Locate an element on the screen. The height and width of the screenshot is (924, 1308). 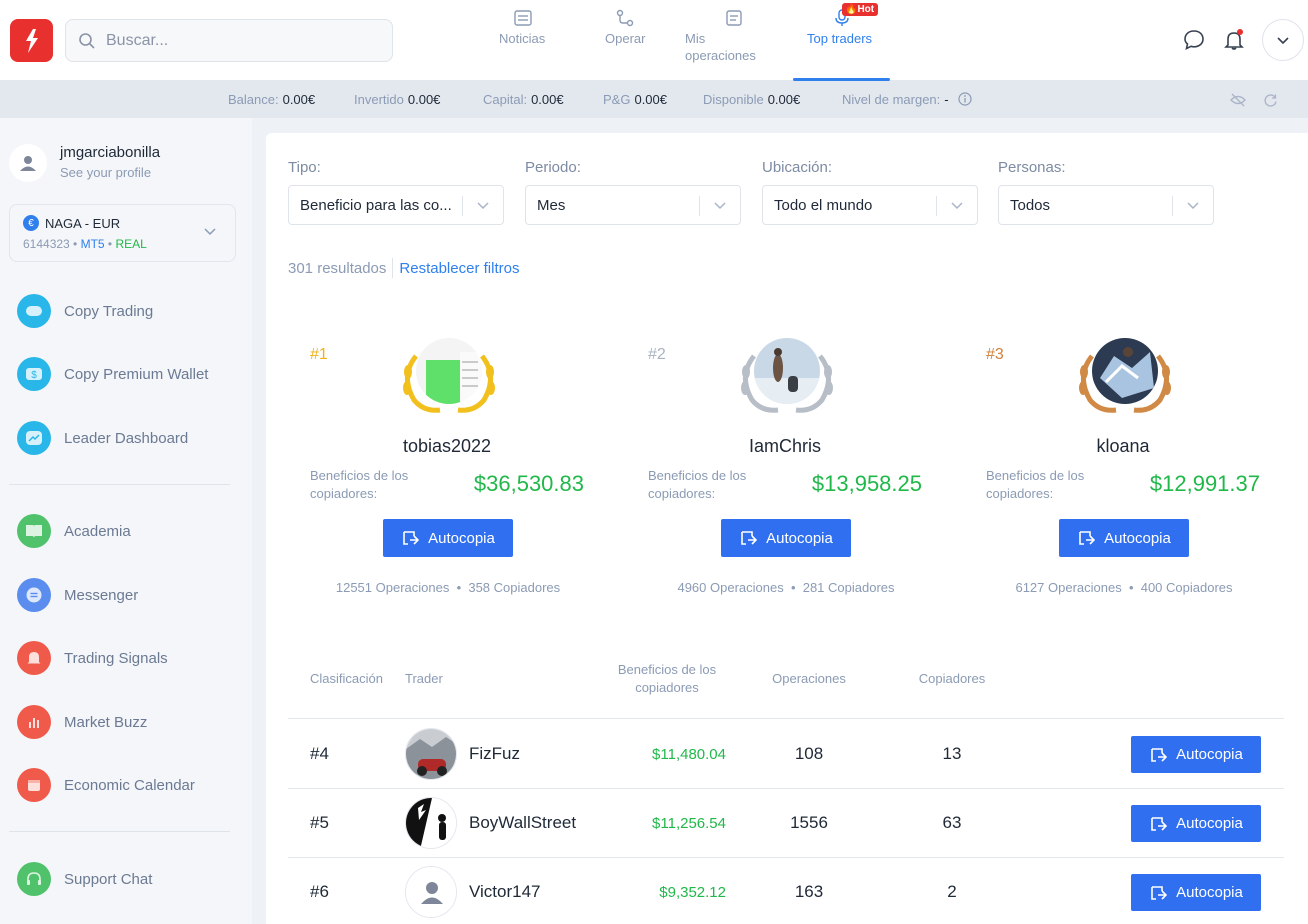
table-row: #6 Victor147 $9,352.12 163 2 Autocopia is located at coordinates (786, 891).